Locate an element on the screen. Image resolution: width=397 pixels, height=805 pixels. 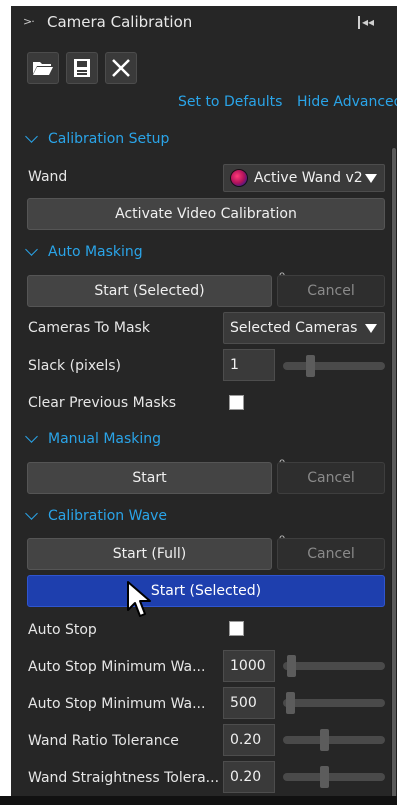
cameras-to-mask-dropdown: Selected Cameras is located at coordinates (304, 328).